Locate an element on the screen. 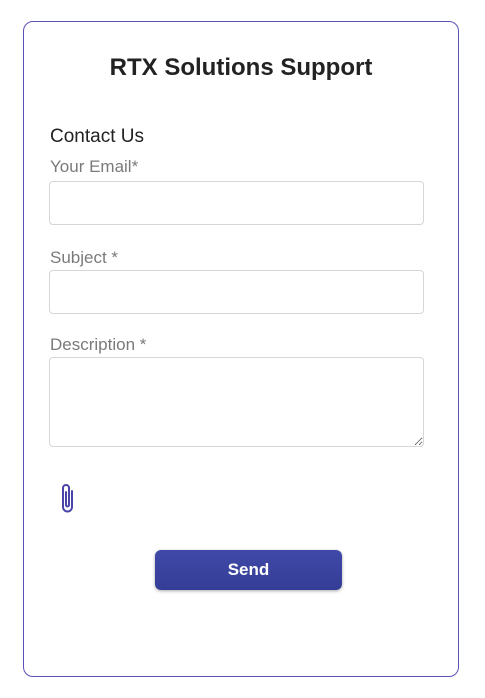  email-field is located at coordinates (236, 203).